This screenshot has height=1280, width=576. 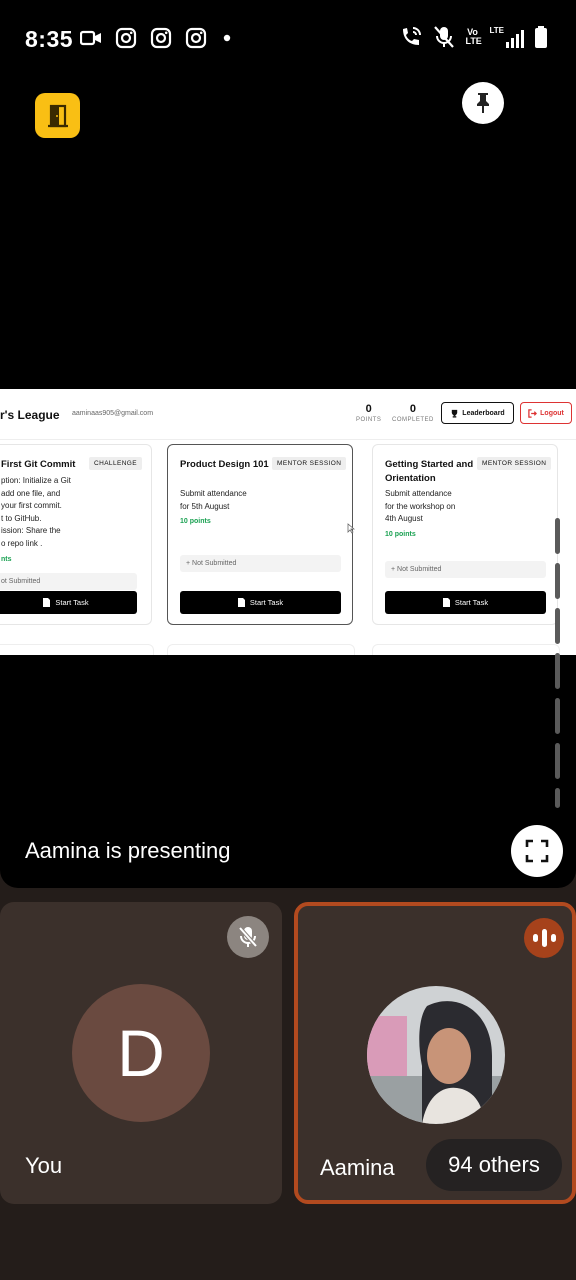 What do you see at coordinates (506, 37) in the screenshot?
I see `lte-signal-icon: LTE` at bounding box center [506, 37].